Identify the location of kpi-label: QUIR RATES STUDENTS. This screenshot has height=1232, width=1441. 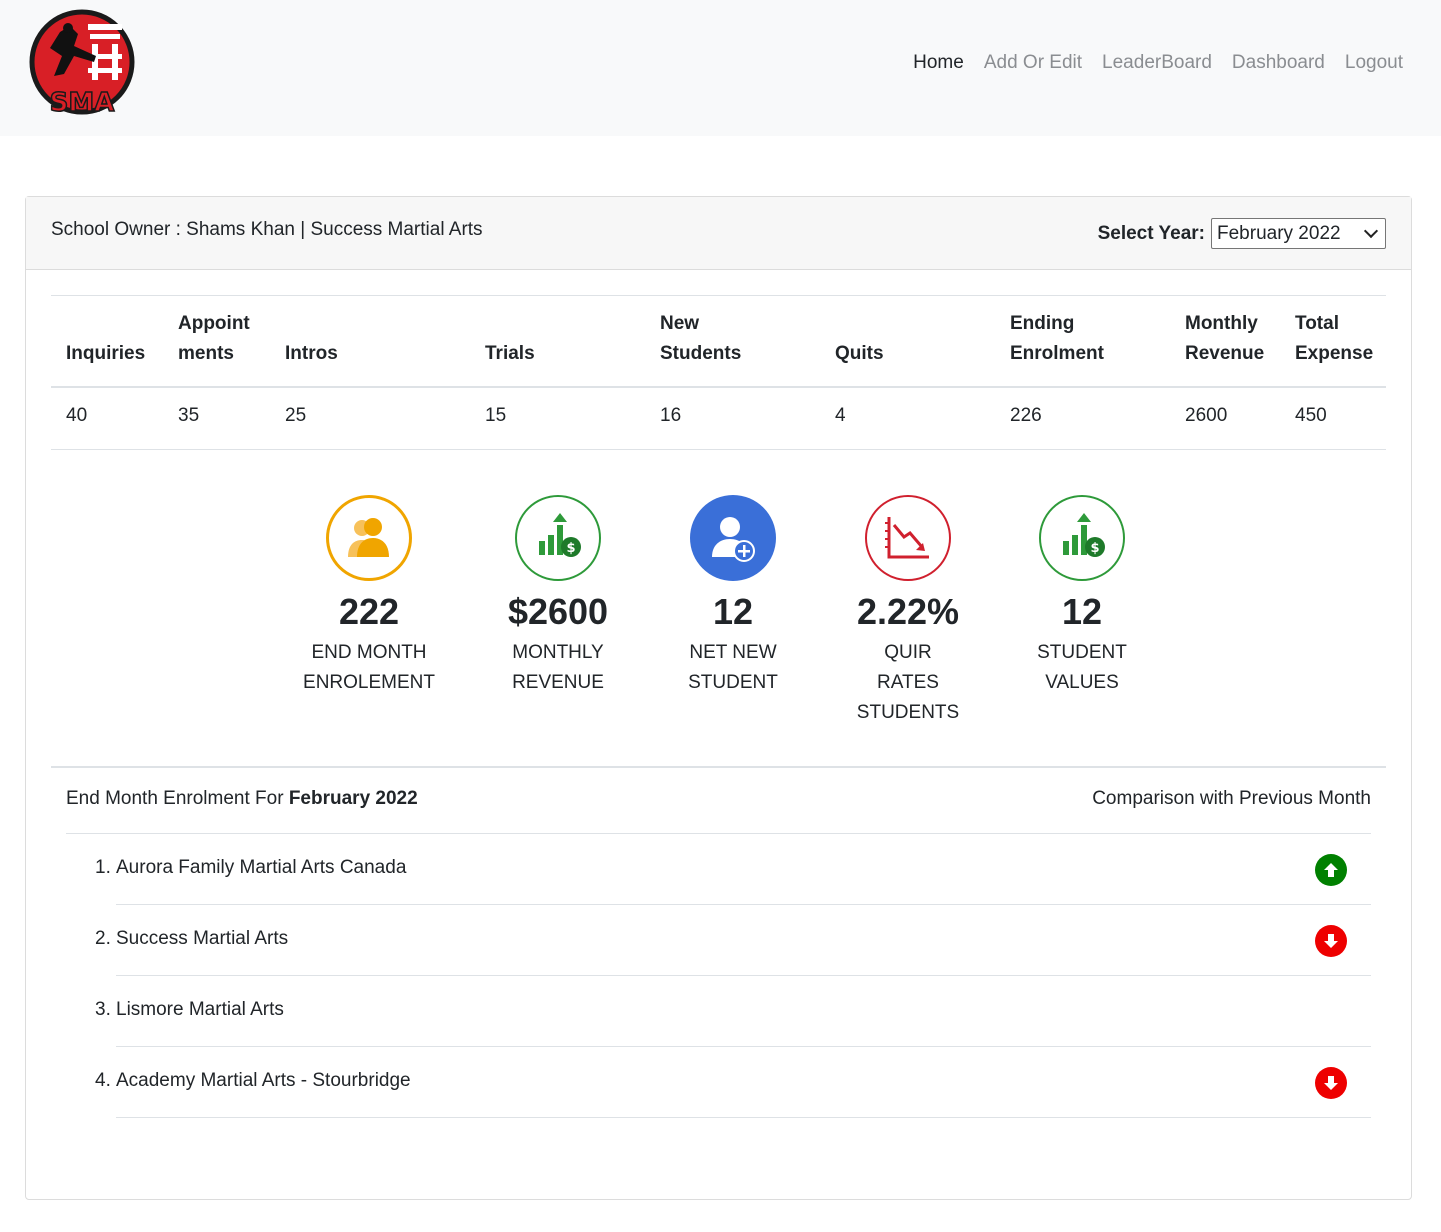
(908, 682).